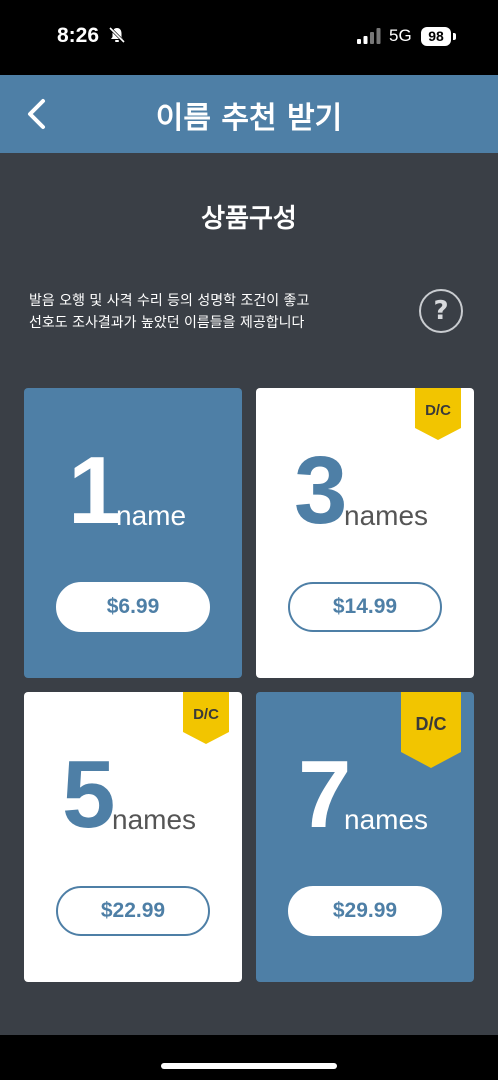 The height and width of the screenshot is (1080, 498). I want to click on status-bar: 8:26 5G 98, so click(249, 37).